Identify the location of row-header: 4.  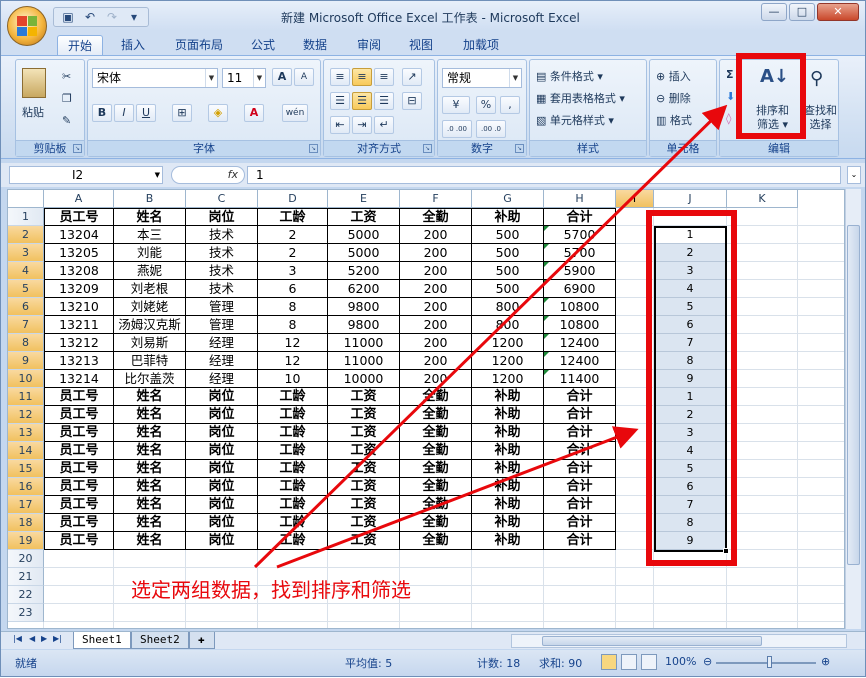
(26, 271).